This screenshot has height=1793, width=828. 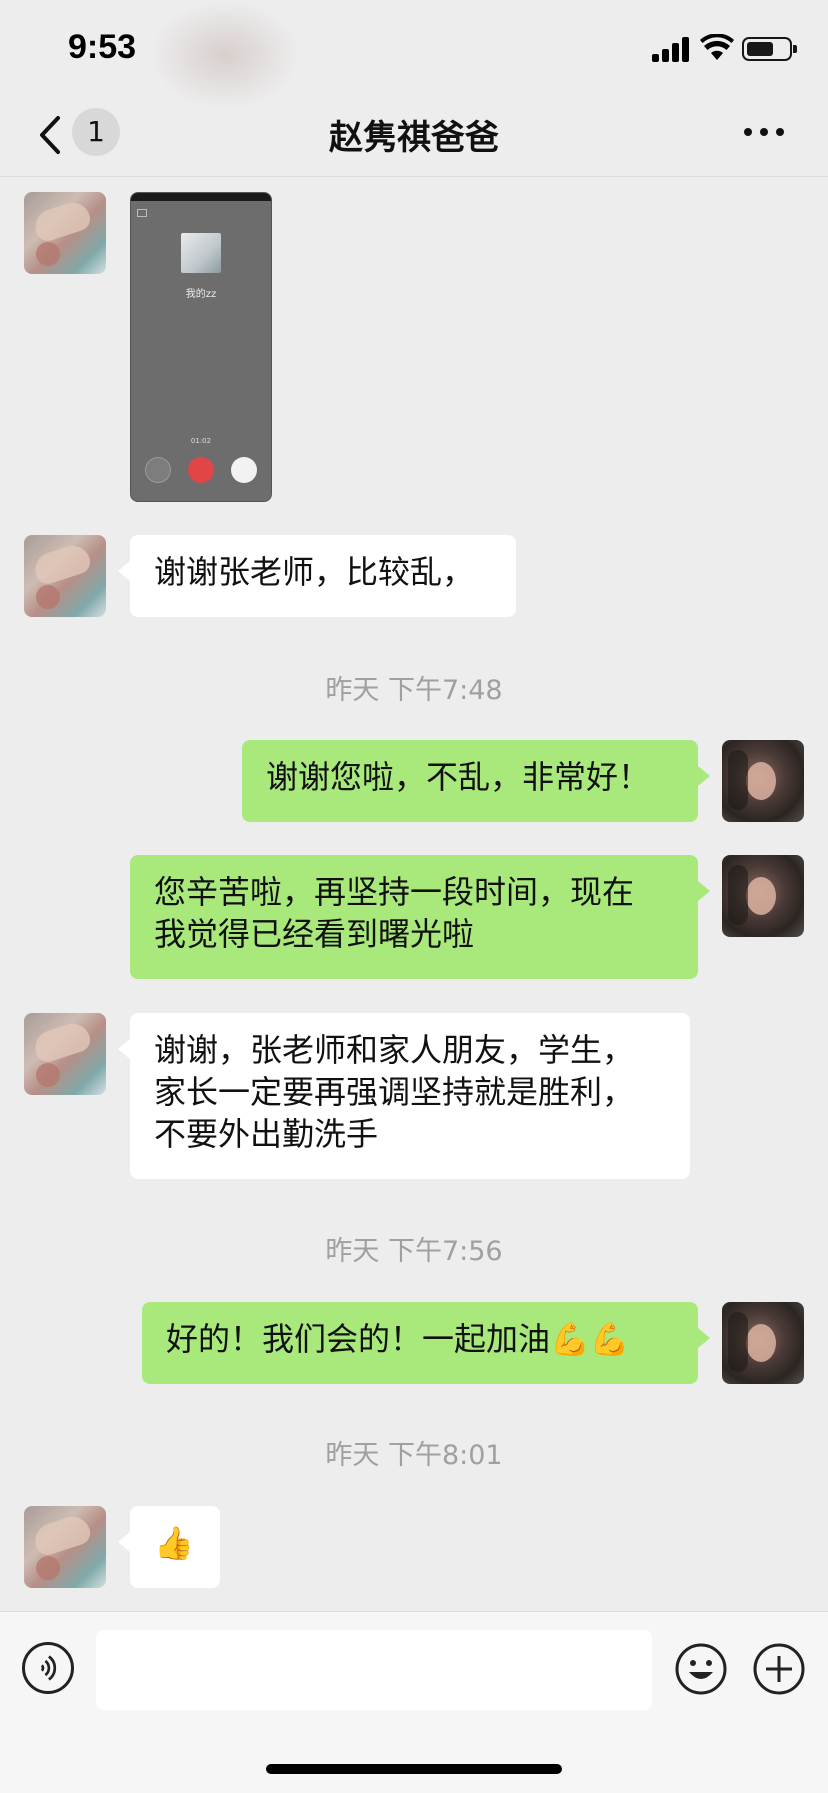 What do you see at coordinates (48, 1668) in the screenshot?
I see `voice-input-icon` at bounding box center [48, 1668].